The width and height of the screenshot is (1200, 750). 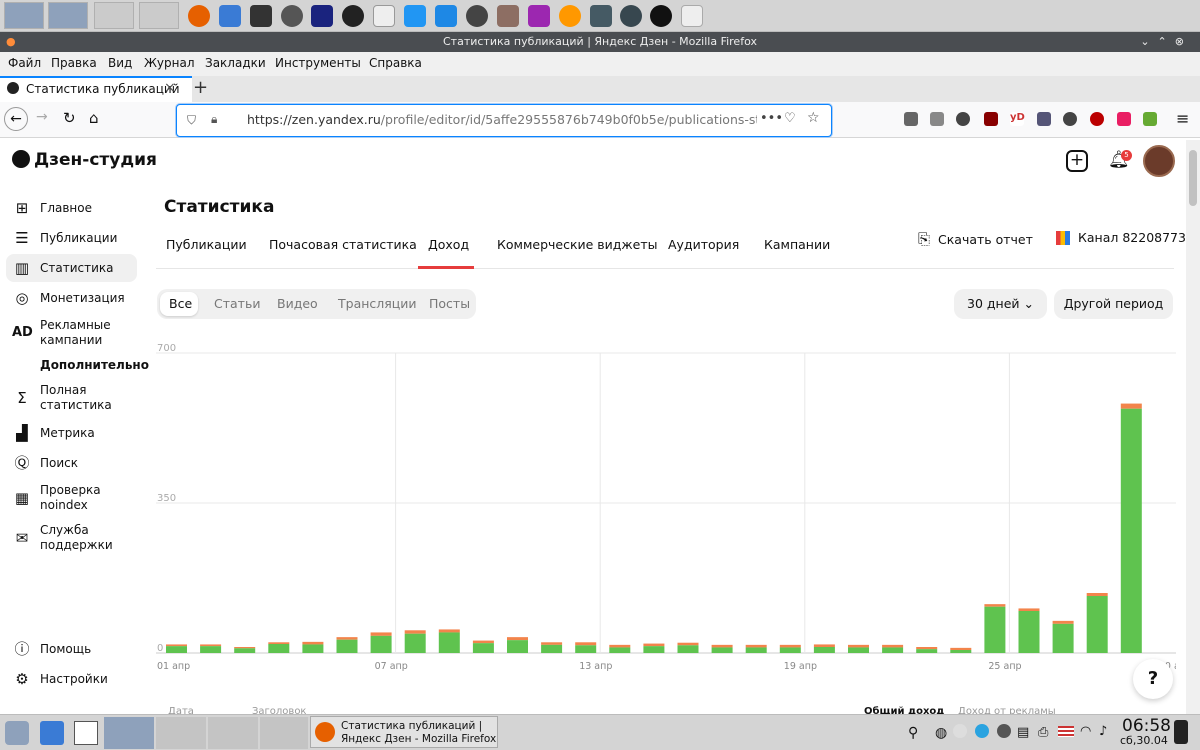 What do you see at coordinates (813, 118) in the screenshot?
I see `bookmark-star-icon: ☆` at bounding box center [813, 118].